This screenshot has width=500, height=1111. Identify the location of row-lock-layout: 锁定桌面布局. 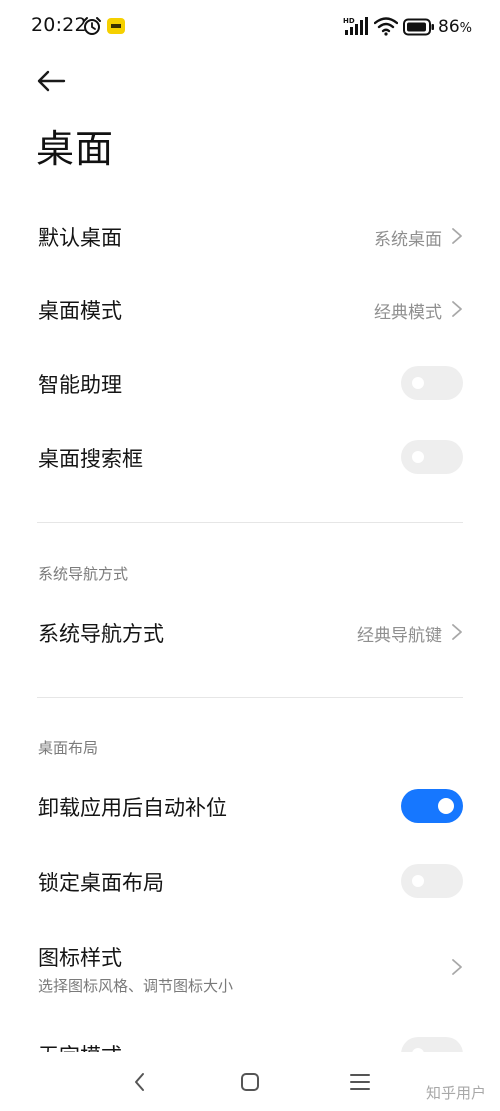
(250, 881).